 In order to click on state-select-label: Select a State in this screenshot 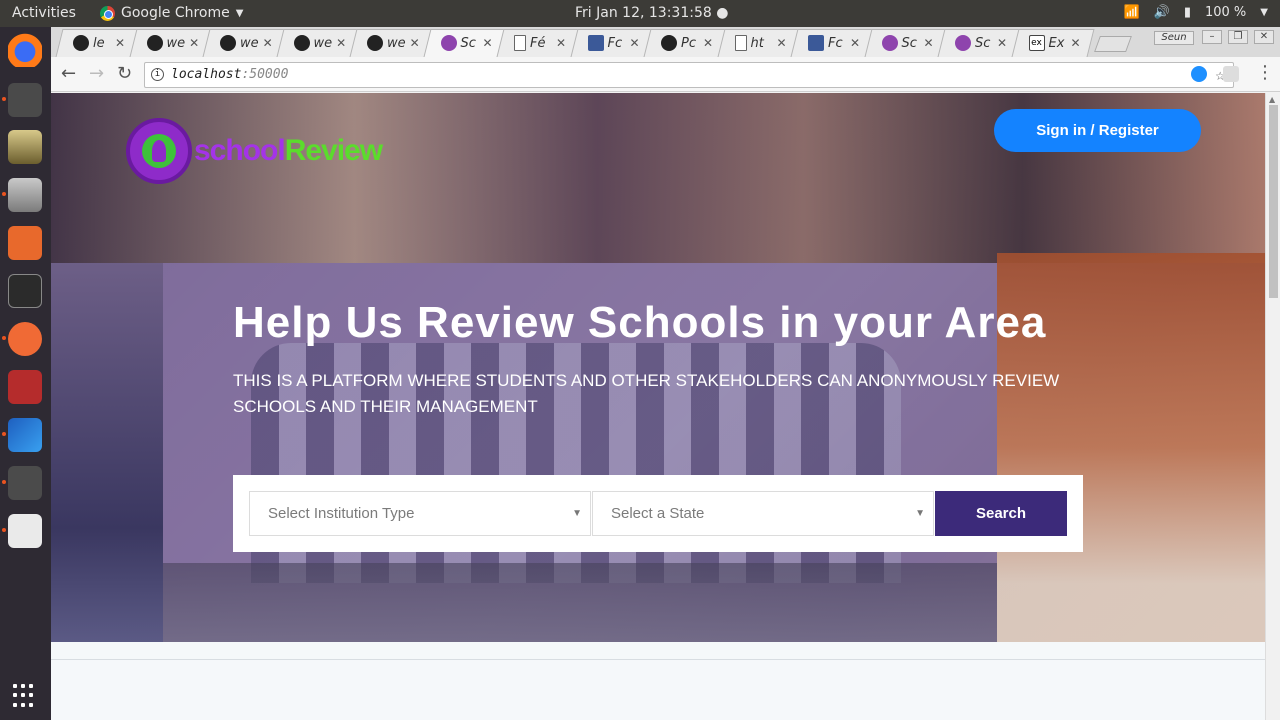, I will do `click(658, 513)`.